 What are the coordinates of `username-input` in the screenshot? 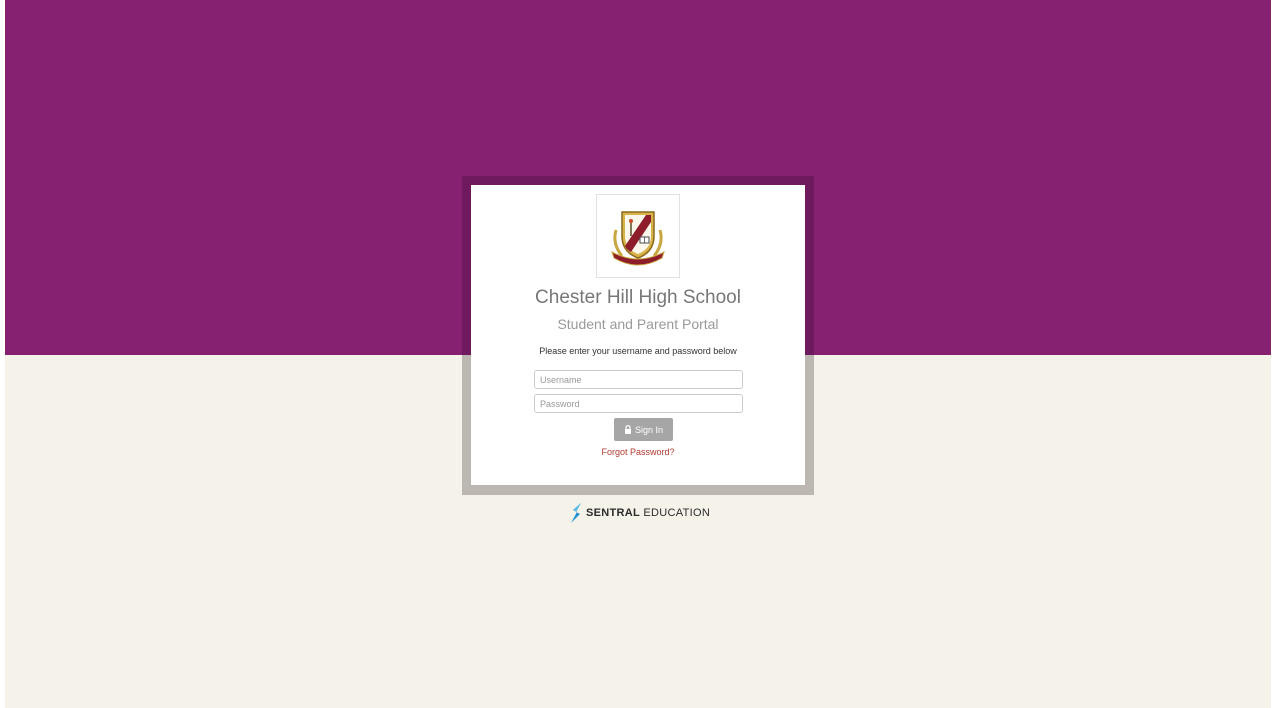 It's located at (638, 379).